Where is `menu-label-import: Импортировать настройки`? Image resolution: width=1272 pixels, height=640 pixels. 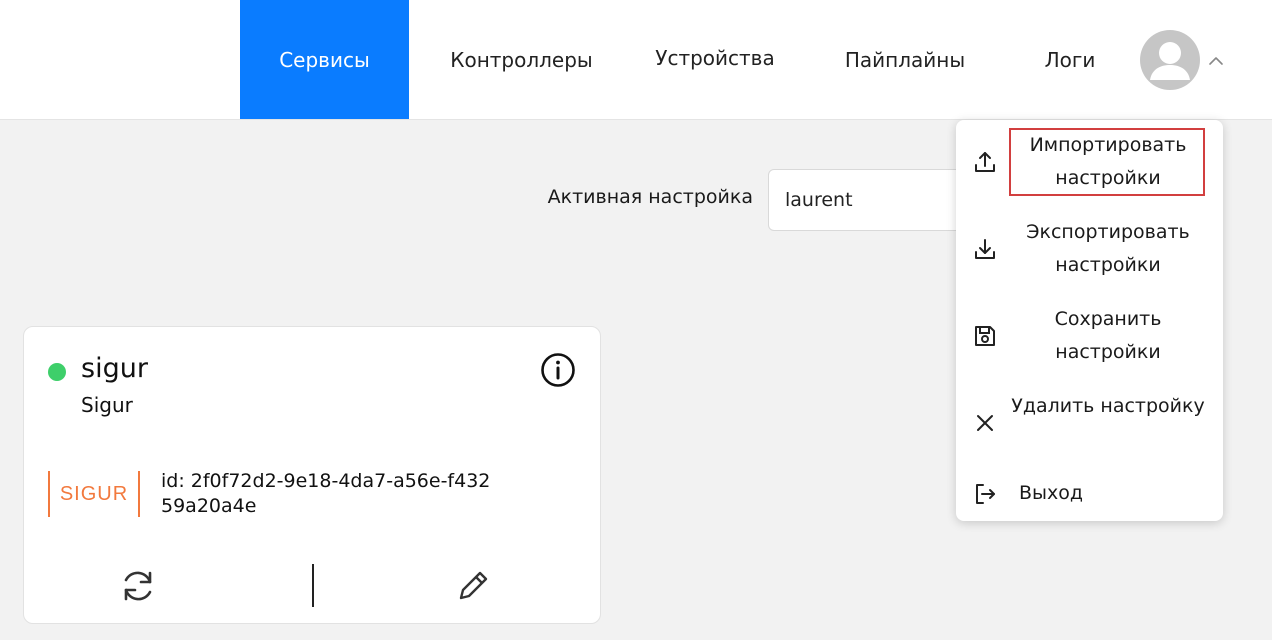
menu-label-import: Импортировать настройки is located at coordinates (1108, 161).